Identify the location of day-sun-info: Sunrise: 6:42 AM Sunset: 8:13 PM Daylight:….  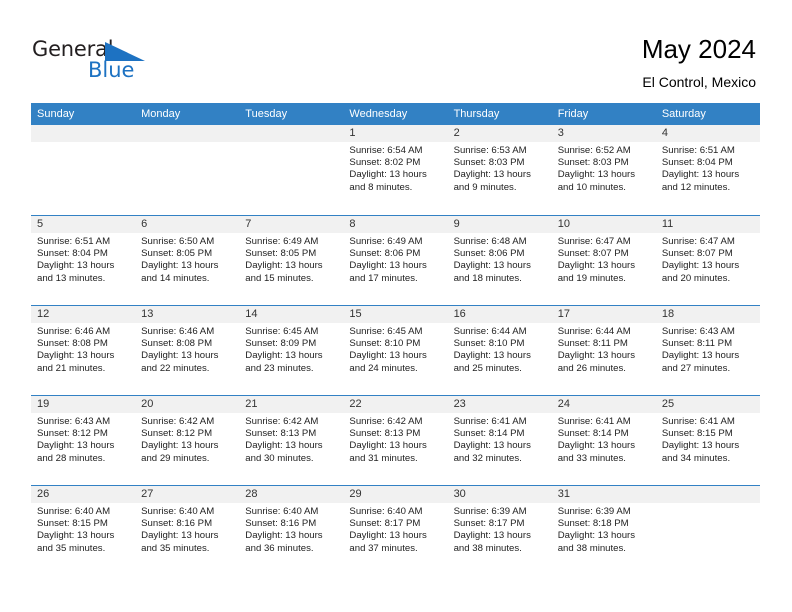
(395, 439).